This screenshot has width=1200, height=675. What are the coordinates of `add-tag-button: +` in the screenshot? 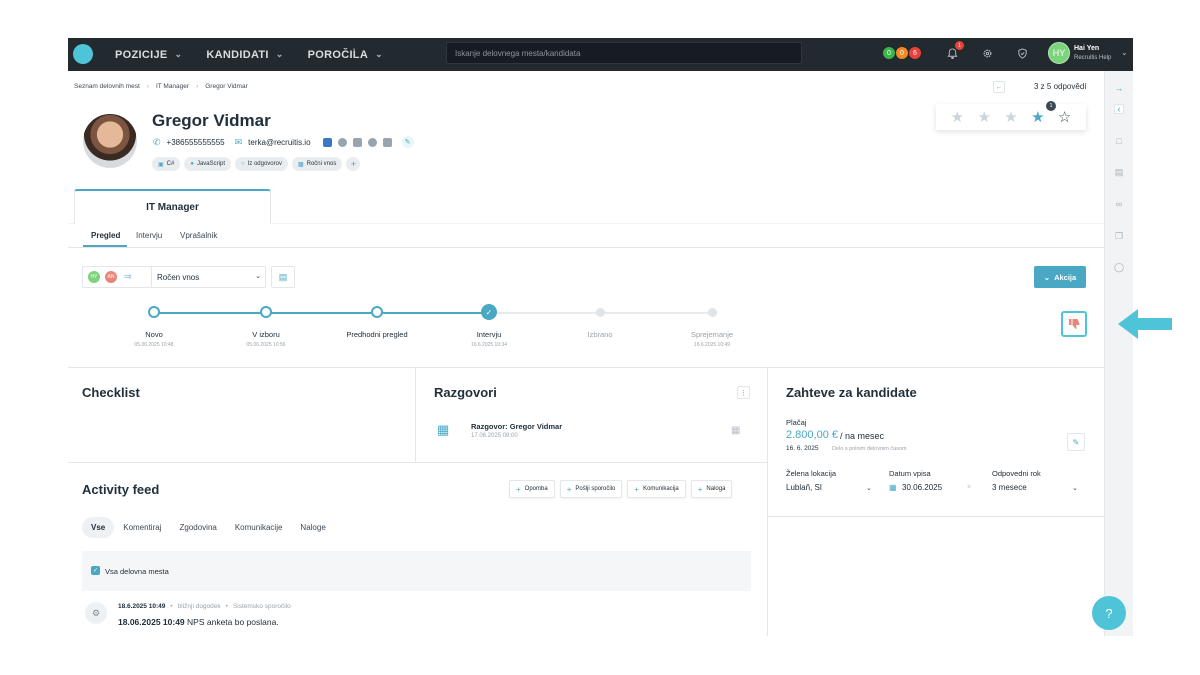 It's located at (353, 164).